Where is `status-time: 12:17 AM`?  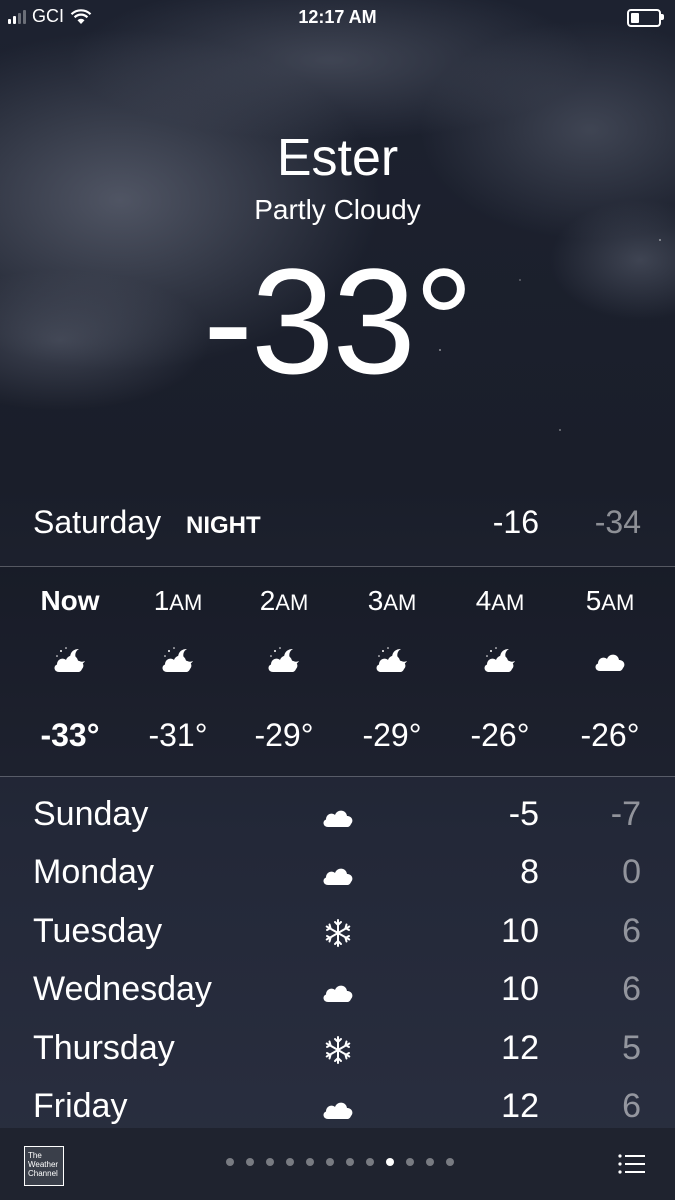
status-time: 12:17 AM is located at coordinates (337, 17).